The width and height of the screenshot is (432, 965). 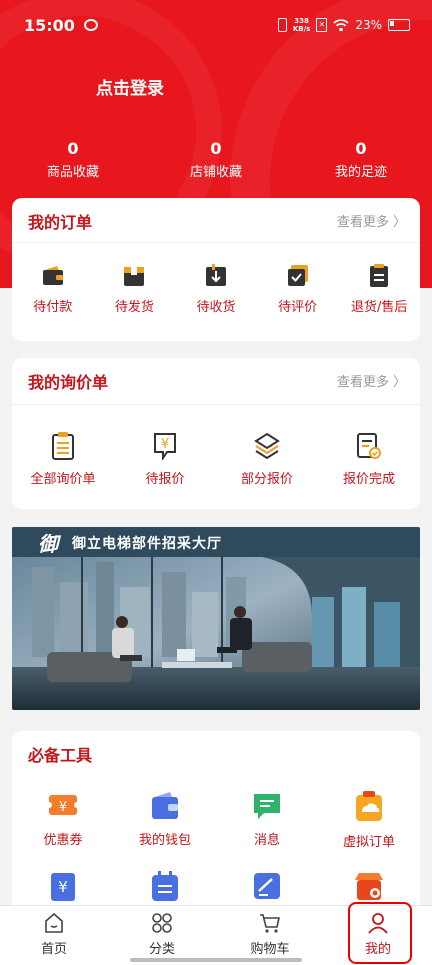 What do you see at coordinates (368, 25) in the screenshot?
I see `battery-percent: 23%` at bounding box center [368, 25].